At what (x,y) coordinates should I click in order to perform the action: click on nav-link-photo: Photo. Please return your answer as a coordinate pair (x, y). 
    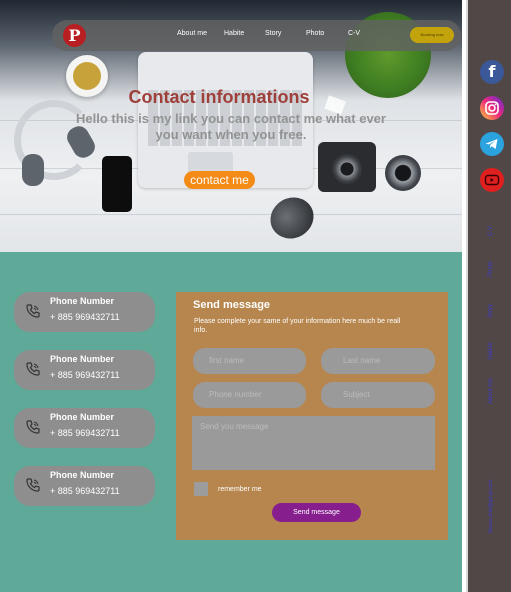
    Looking at the image, I should click on (315, 33).